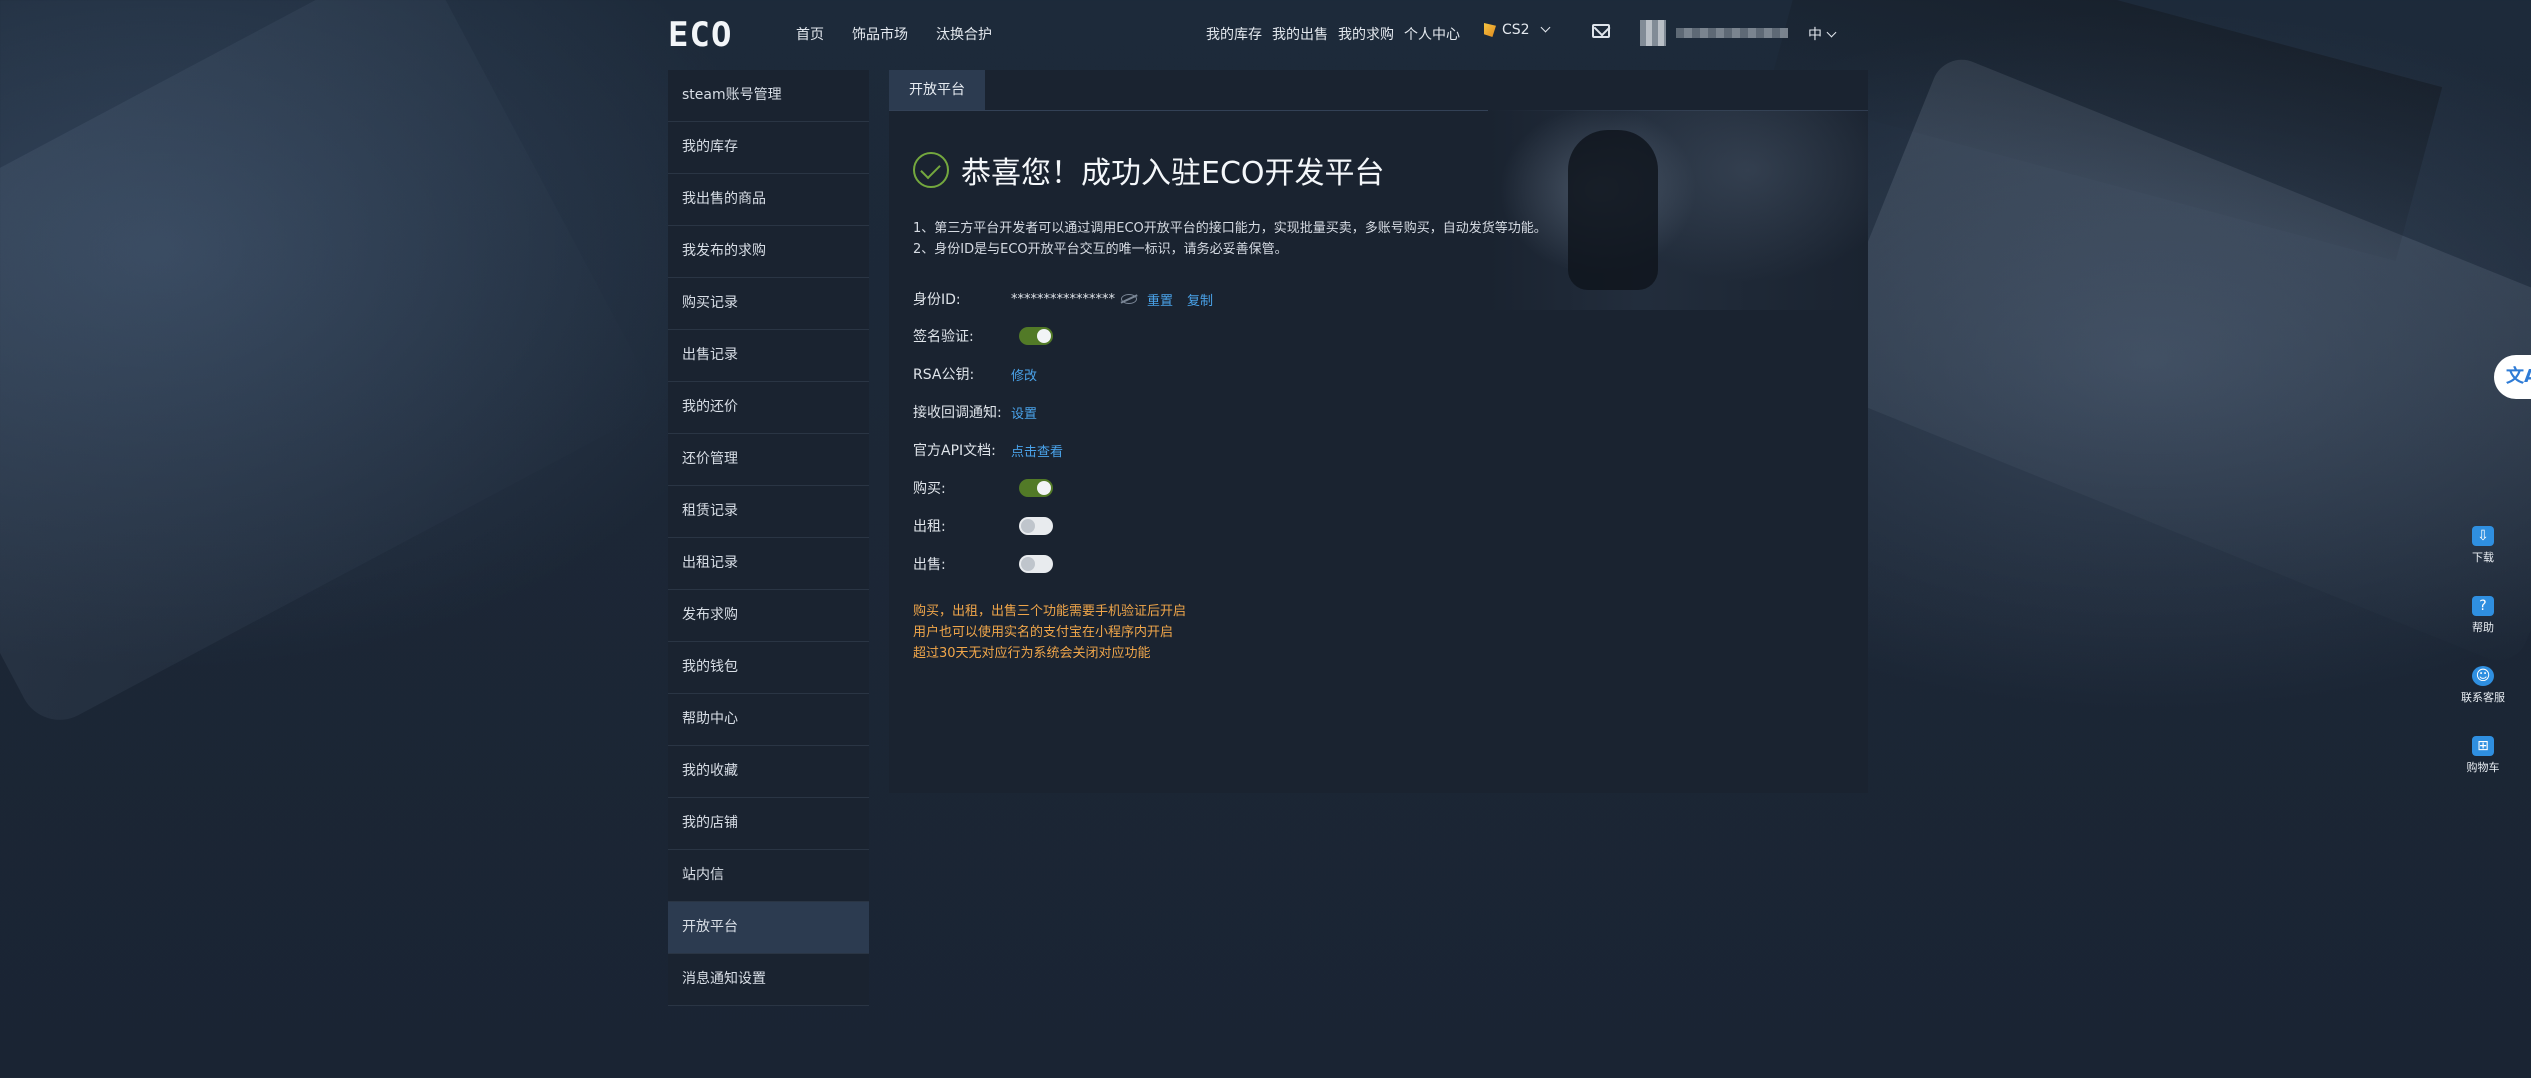 The height and width of the screenshot is (1078, 2531). Describe the element at coordinates (768, 564) in the screenshot. I see `sidebar-item-lending-history: 出租记录` at that location.